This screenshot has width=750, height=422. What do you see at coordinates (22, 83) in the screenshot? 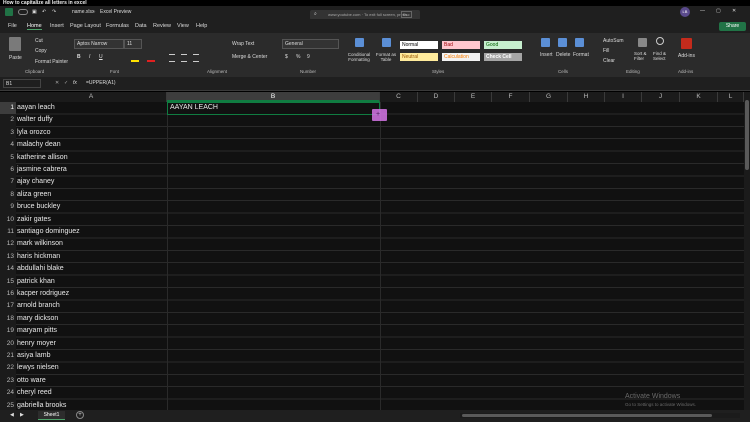
I see `name-box: B1` at bounding box center [22, 83].